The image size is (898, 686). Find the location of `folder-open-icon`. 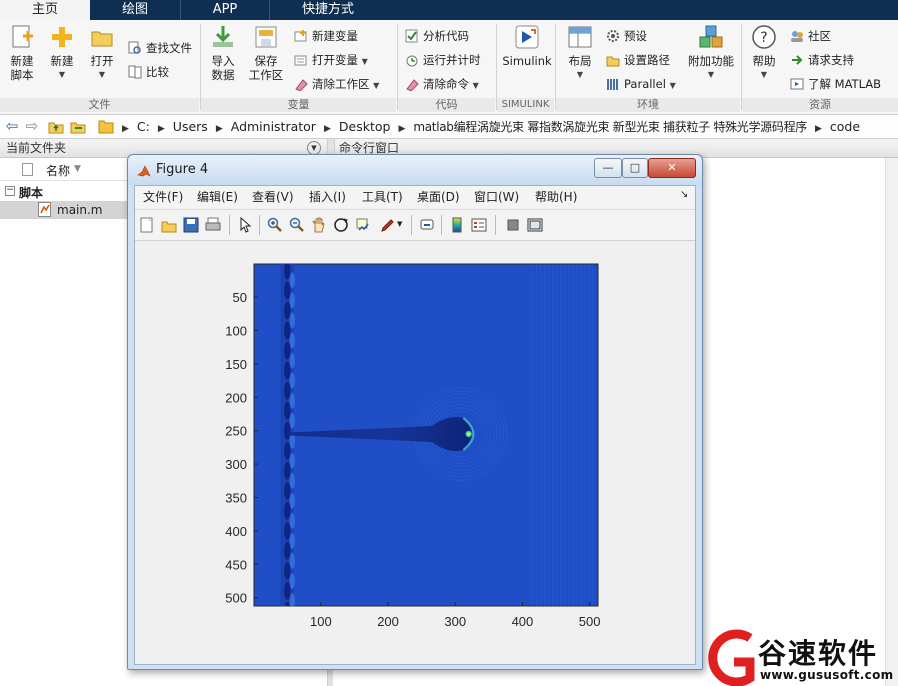

folder-open-icon is located at coordinates (102, 37).